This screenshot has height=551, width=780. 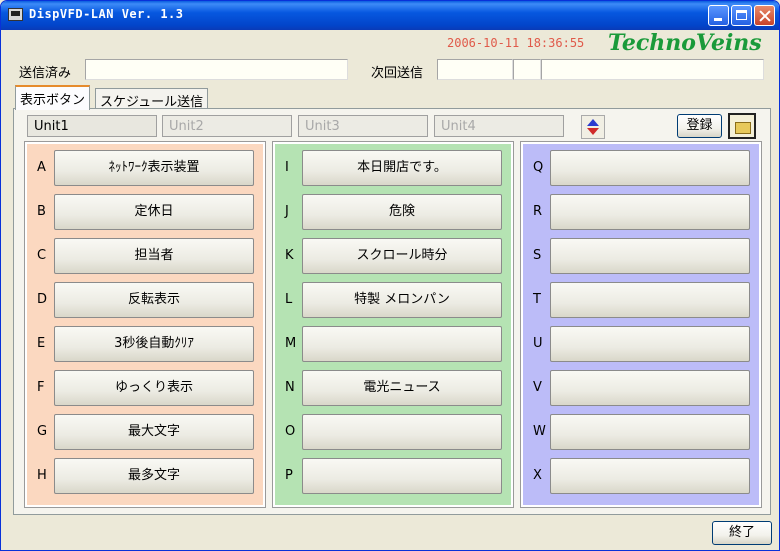 I want to click on message-button-j: 危険, so click(x=402, y=212).